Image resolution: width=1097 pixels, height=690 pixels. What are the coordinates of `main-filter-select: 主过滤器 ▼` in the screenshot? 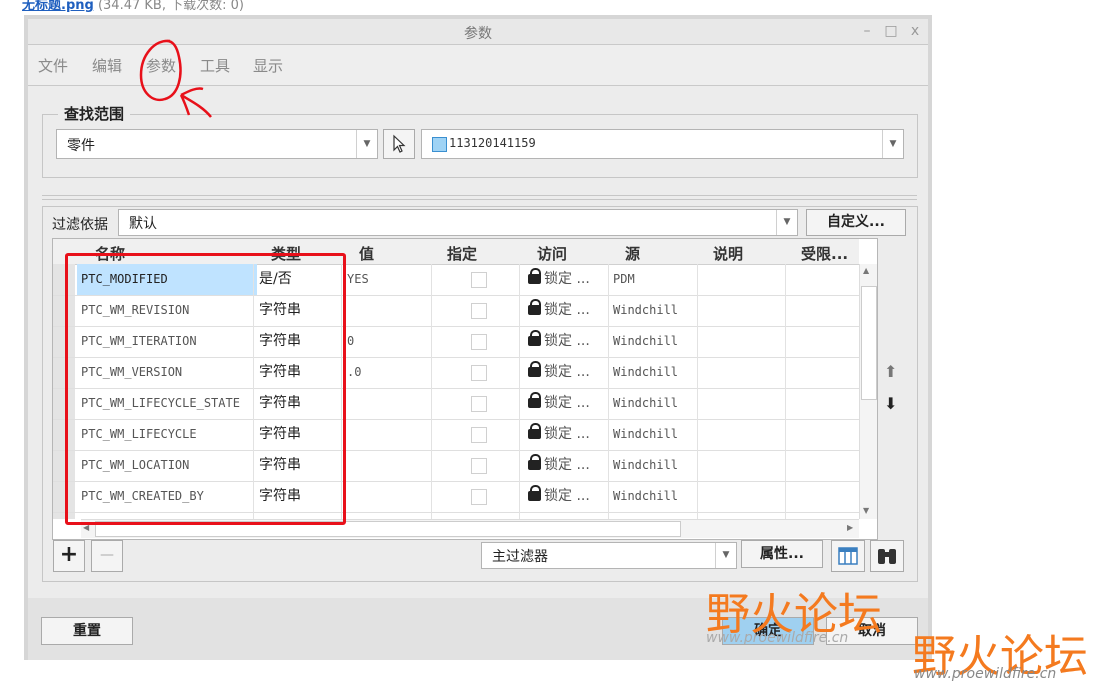 It's located at (609, 555).